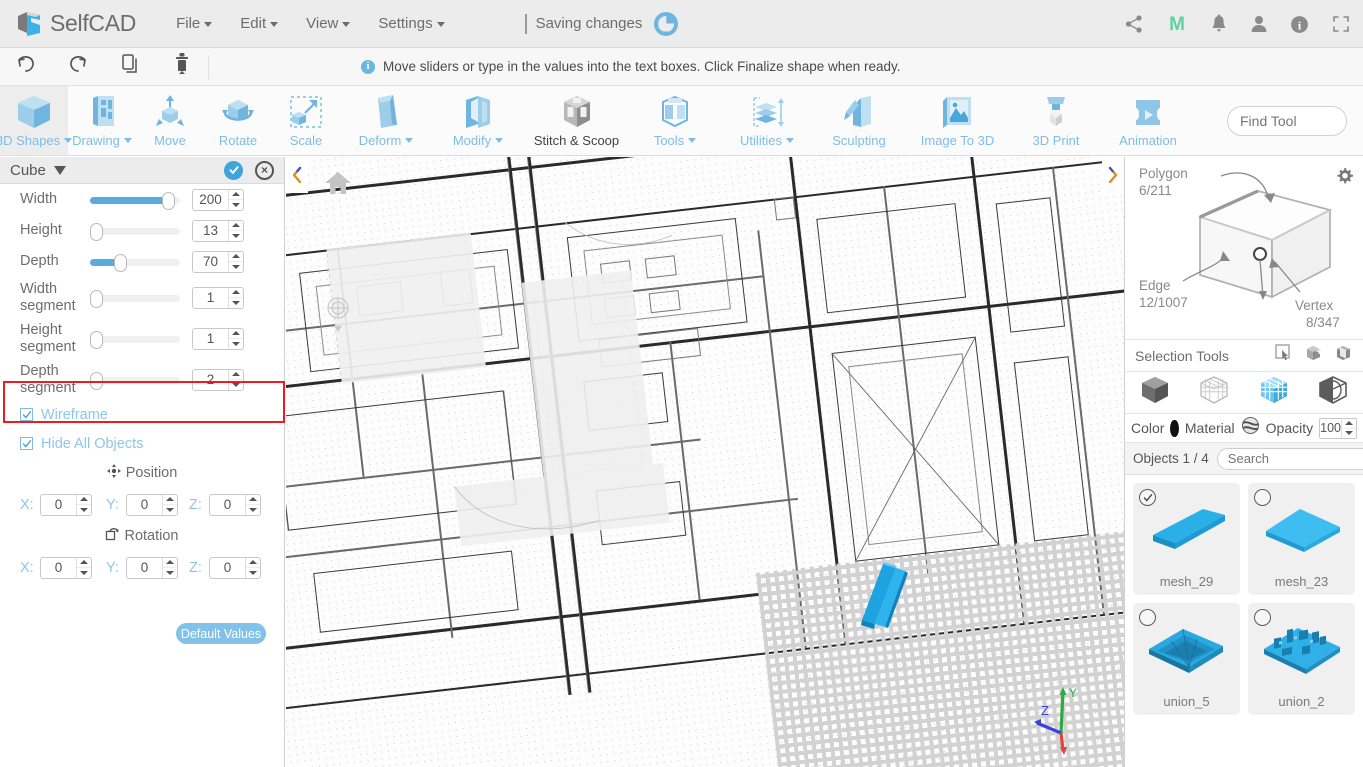 Image resolution: width=1363 pixels, height=767 pixels. What do you see at coordinates (767, 120) in the screenshot?
I see `tool-utilities: Utilities` at bounding box center [767, 120].